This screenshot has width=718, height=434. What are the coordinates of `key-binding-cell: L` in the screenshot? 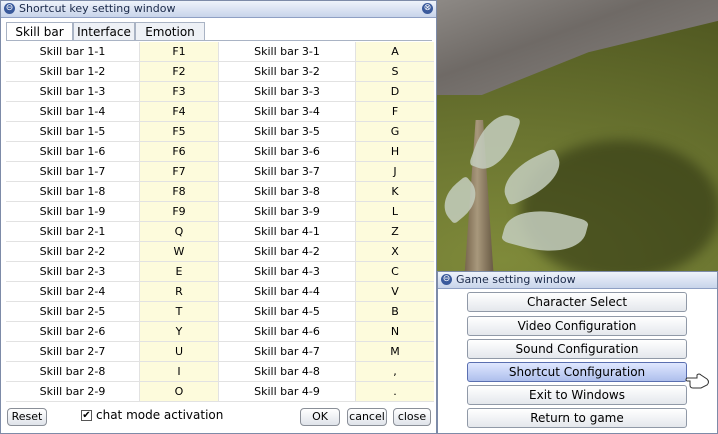 It's located at (394, 211).